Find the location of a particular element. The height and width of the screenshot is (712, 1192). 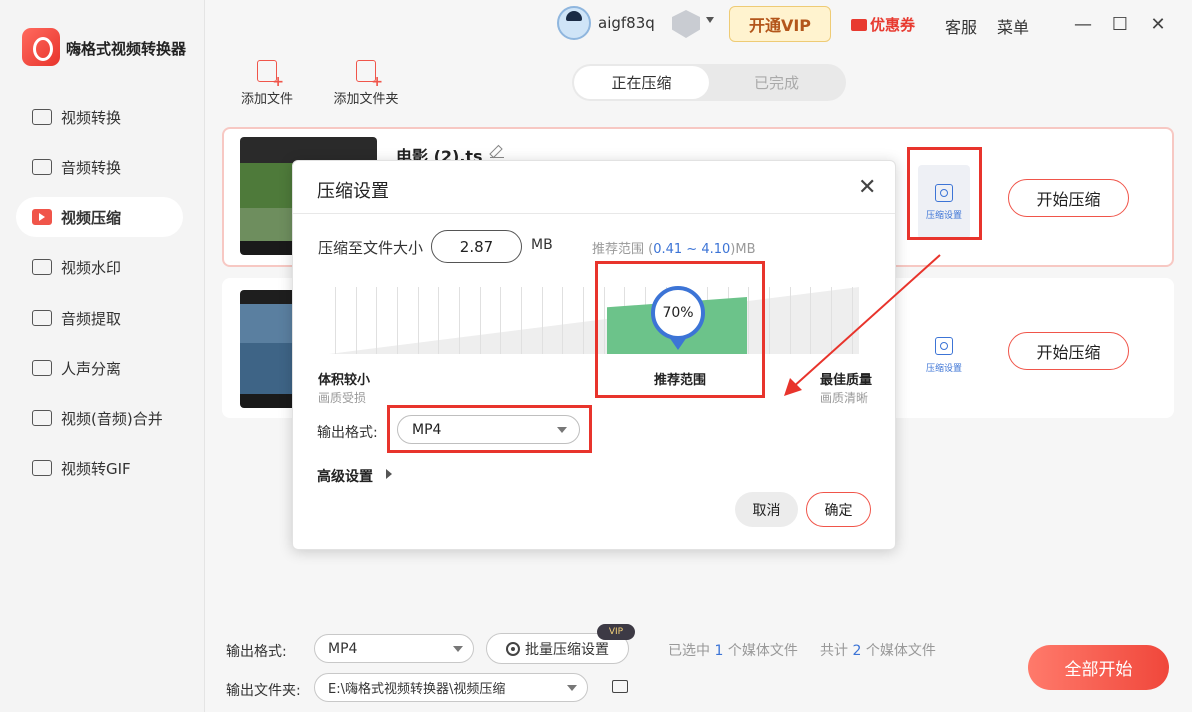

edit-icon is located at coordinates (497, 151).